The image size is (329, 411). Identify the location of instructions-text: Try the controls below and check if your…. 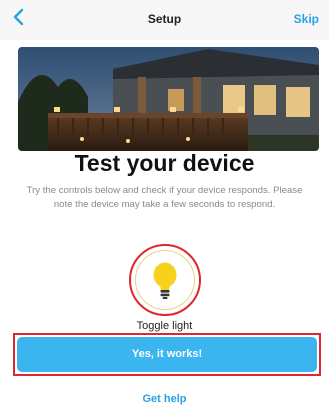
(164, 197).